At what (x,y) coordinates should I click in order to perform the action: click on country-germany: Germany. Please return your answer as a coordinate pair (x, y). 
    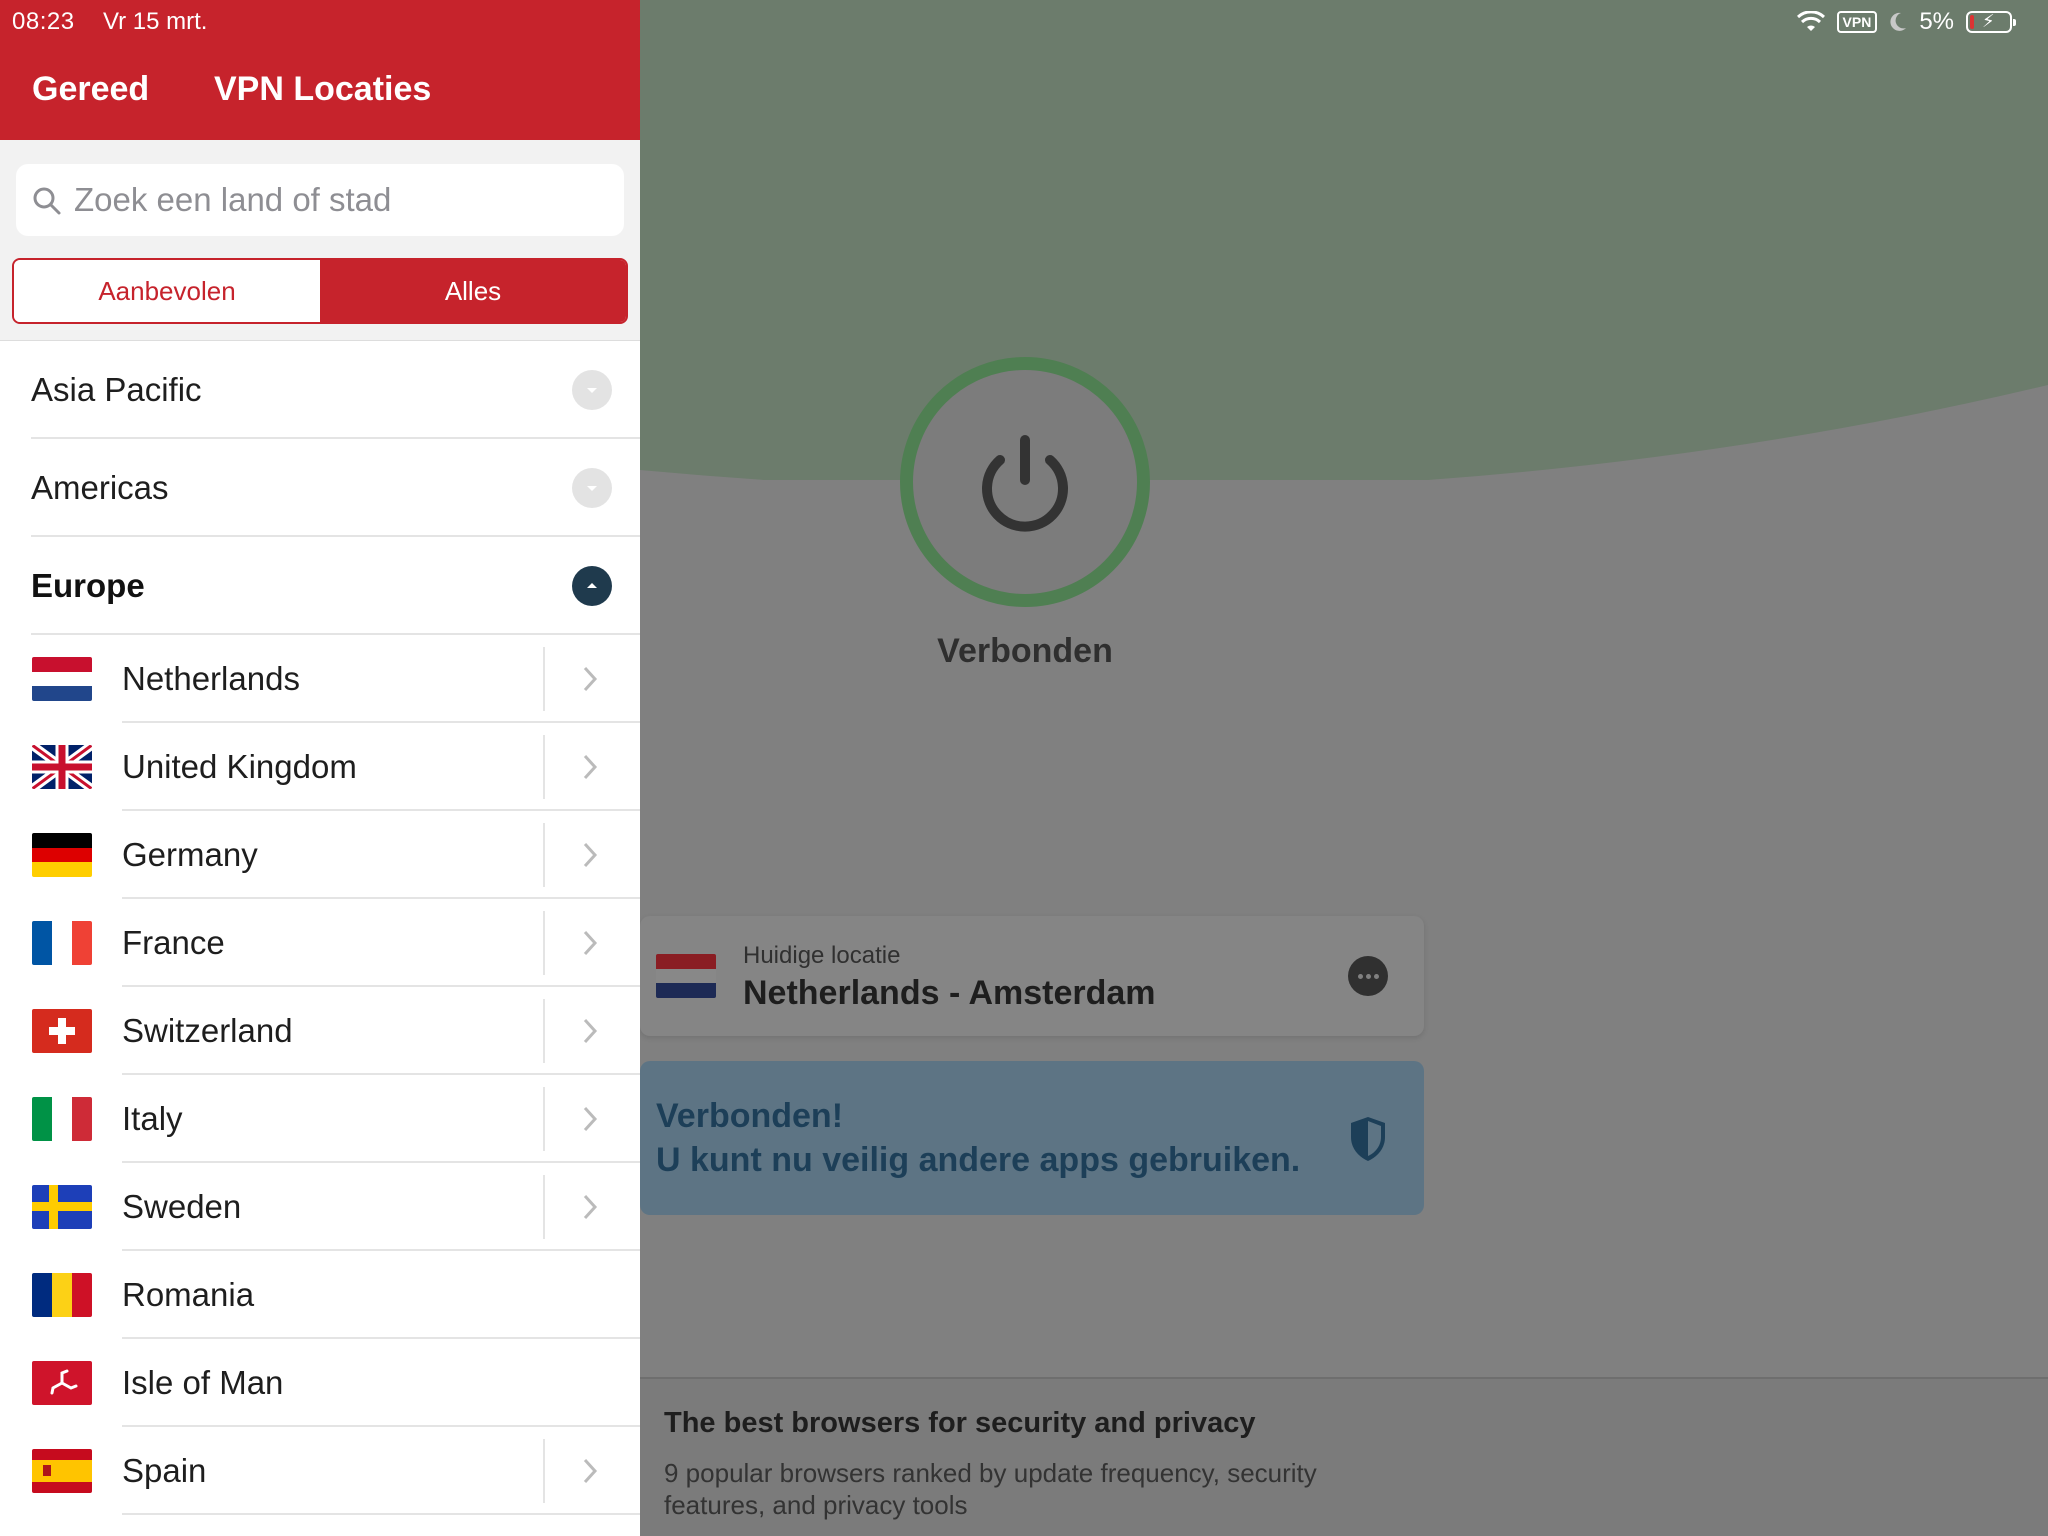
    Looking at the image, I should click on (320, 855).